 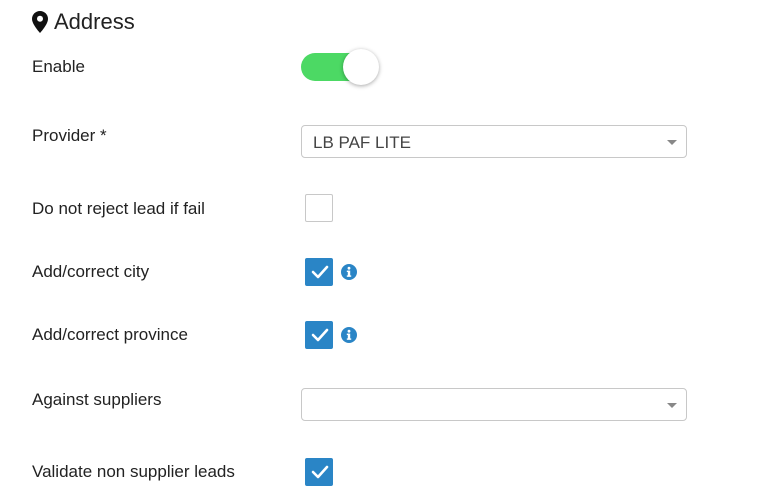 What do you see at coordinates (110, 334) in the screenshot?
I see `add-correct-province-label: Add/correct province` at bounding box center [110, 334].